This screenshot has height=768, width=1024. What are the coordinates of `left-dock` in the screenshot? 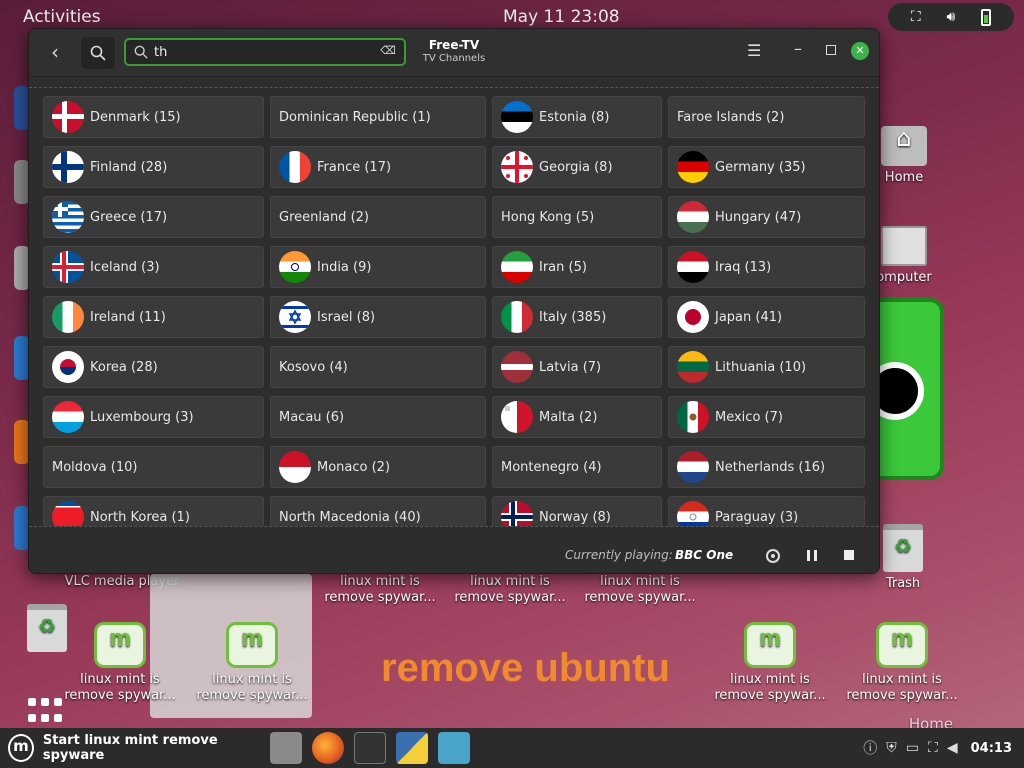 It's located at (15, 340).